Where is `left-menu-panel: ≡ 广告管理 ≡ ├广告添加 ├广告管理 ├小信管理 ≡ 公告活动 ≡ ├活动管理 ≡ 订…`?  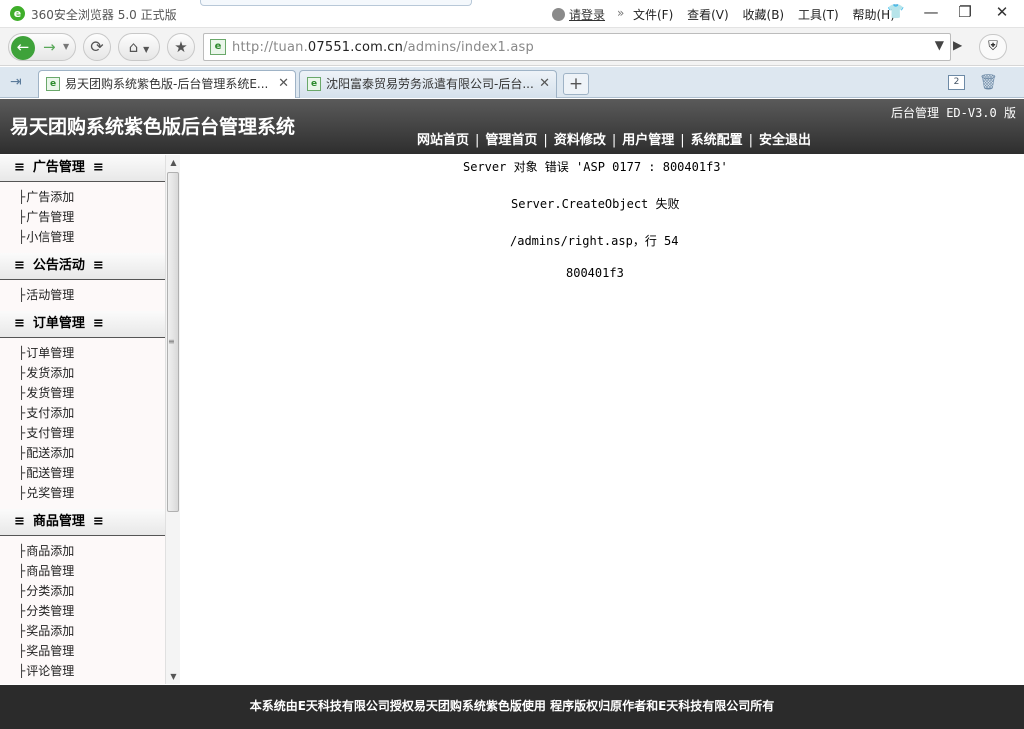
left-menu-panel: ≡ 广告管理 ≡ ├广告添加 ├广告管理 ├小信管理 ≡ 公告活动 ≡ ├活动管理 ≡ 订… is located at coordinates (90, 419).